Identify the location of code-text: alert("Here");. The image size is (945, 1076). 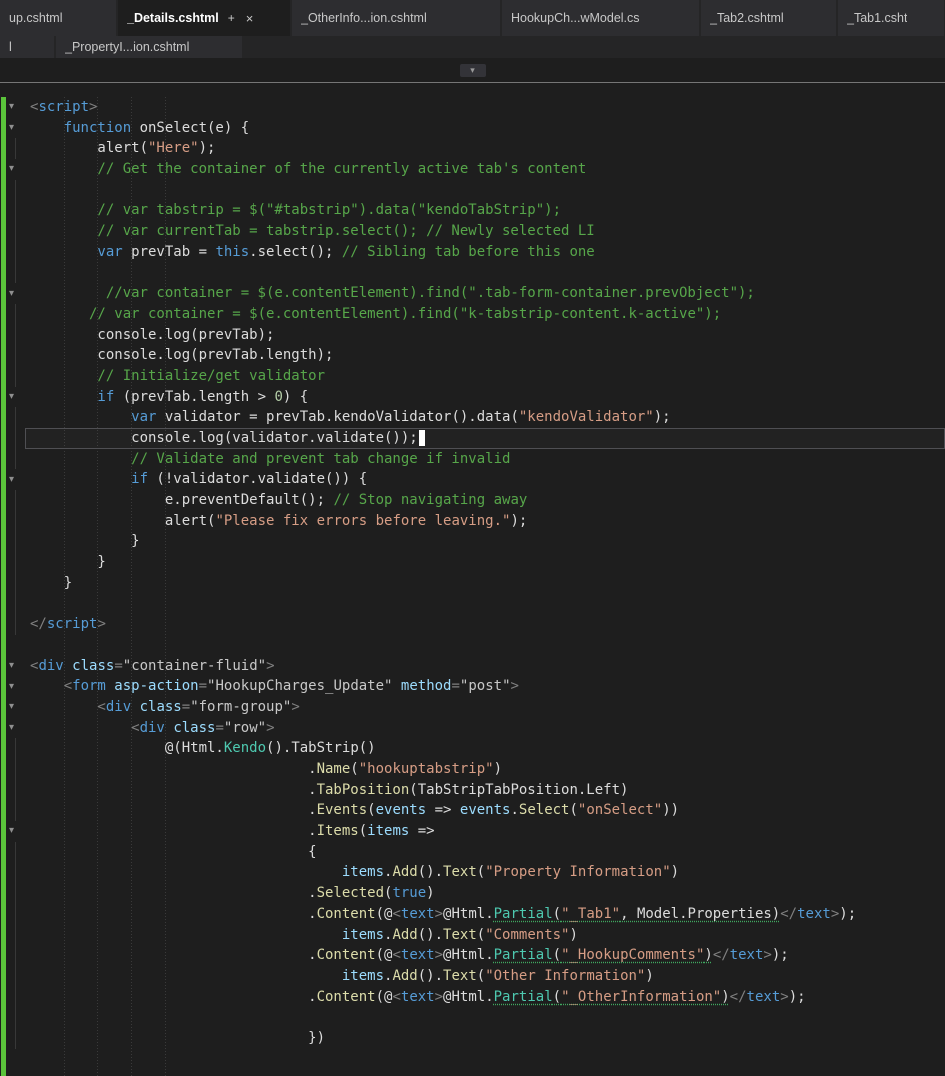
(156, 148).